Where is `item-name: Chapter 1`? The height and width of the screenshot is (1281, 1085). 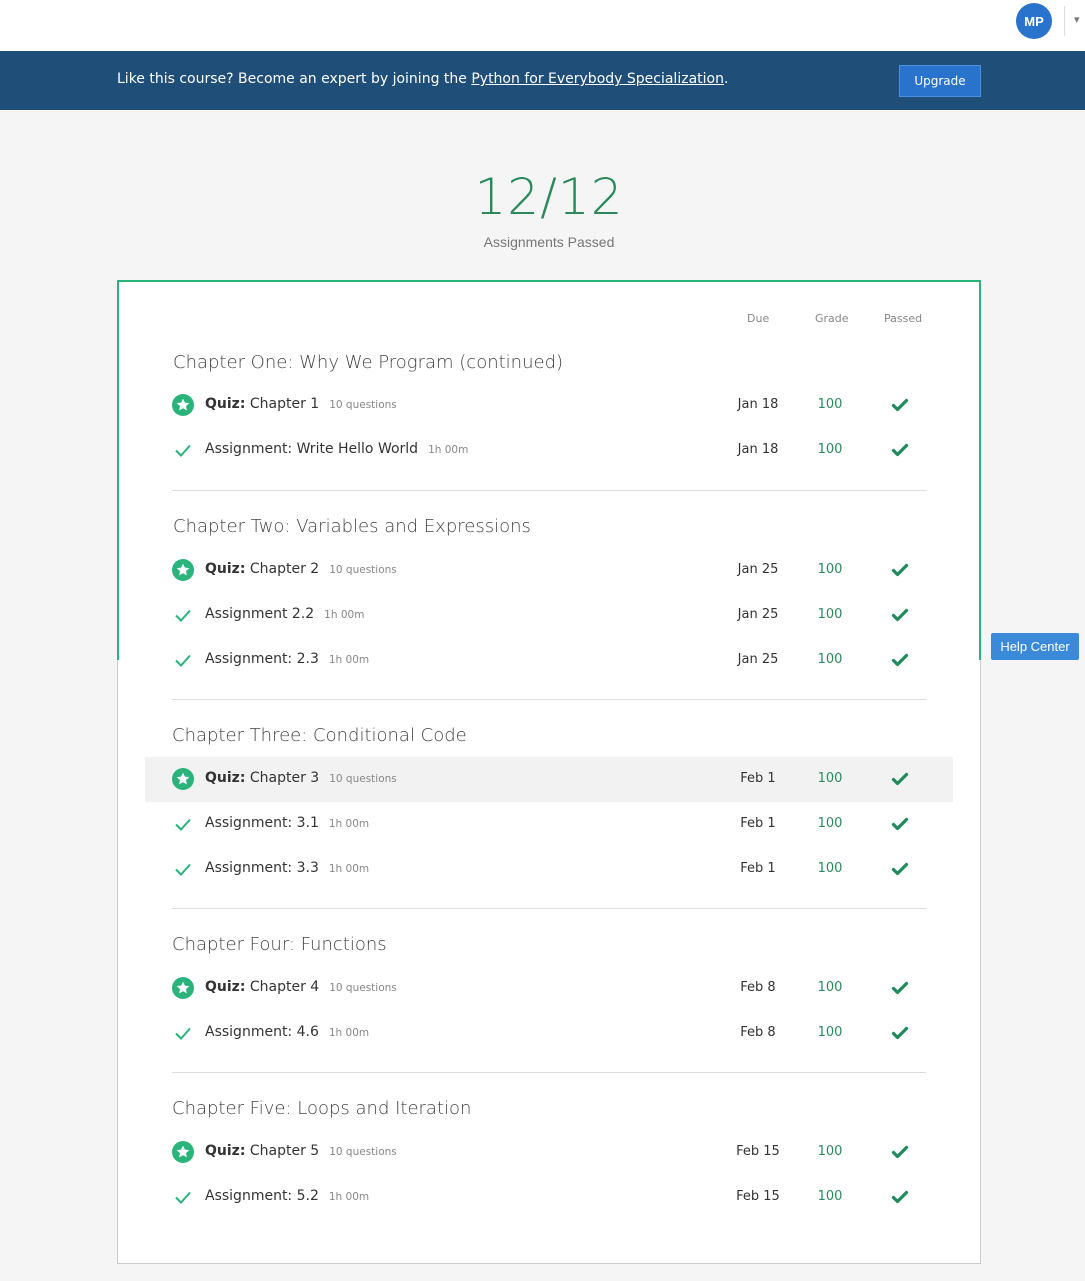
item-name: Chapter 1 is located at coordinates (284, 404).